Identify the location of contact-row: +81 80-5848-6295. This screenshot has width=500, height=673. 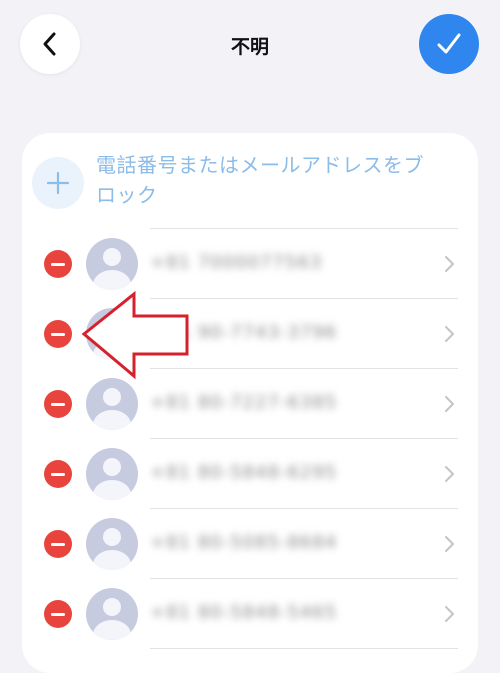
(250, 474).